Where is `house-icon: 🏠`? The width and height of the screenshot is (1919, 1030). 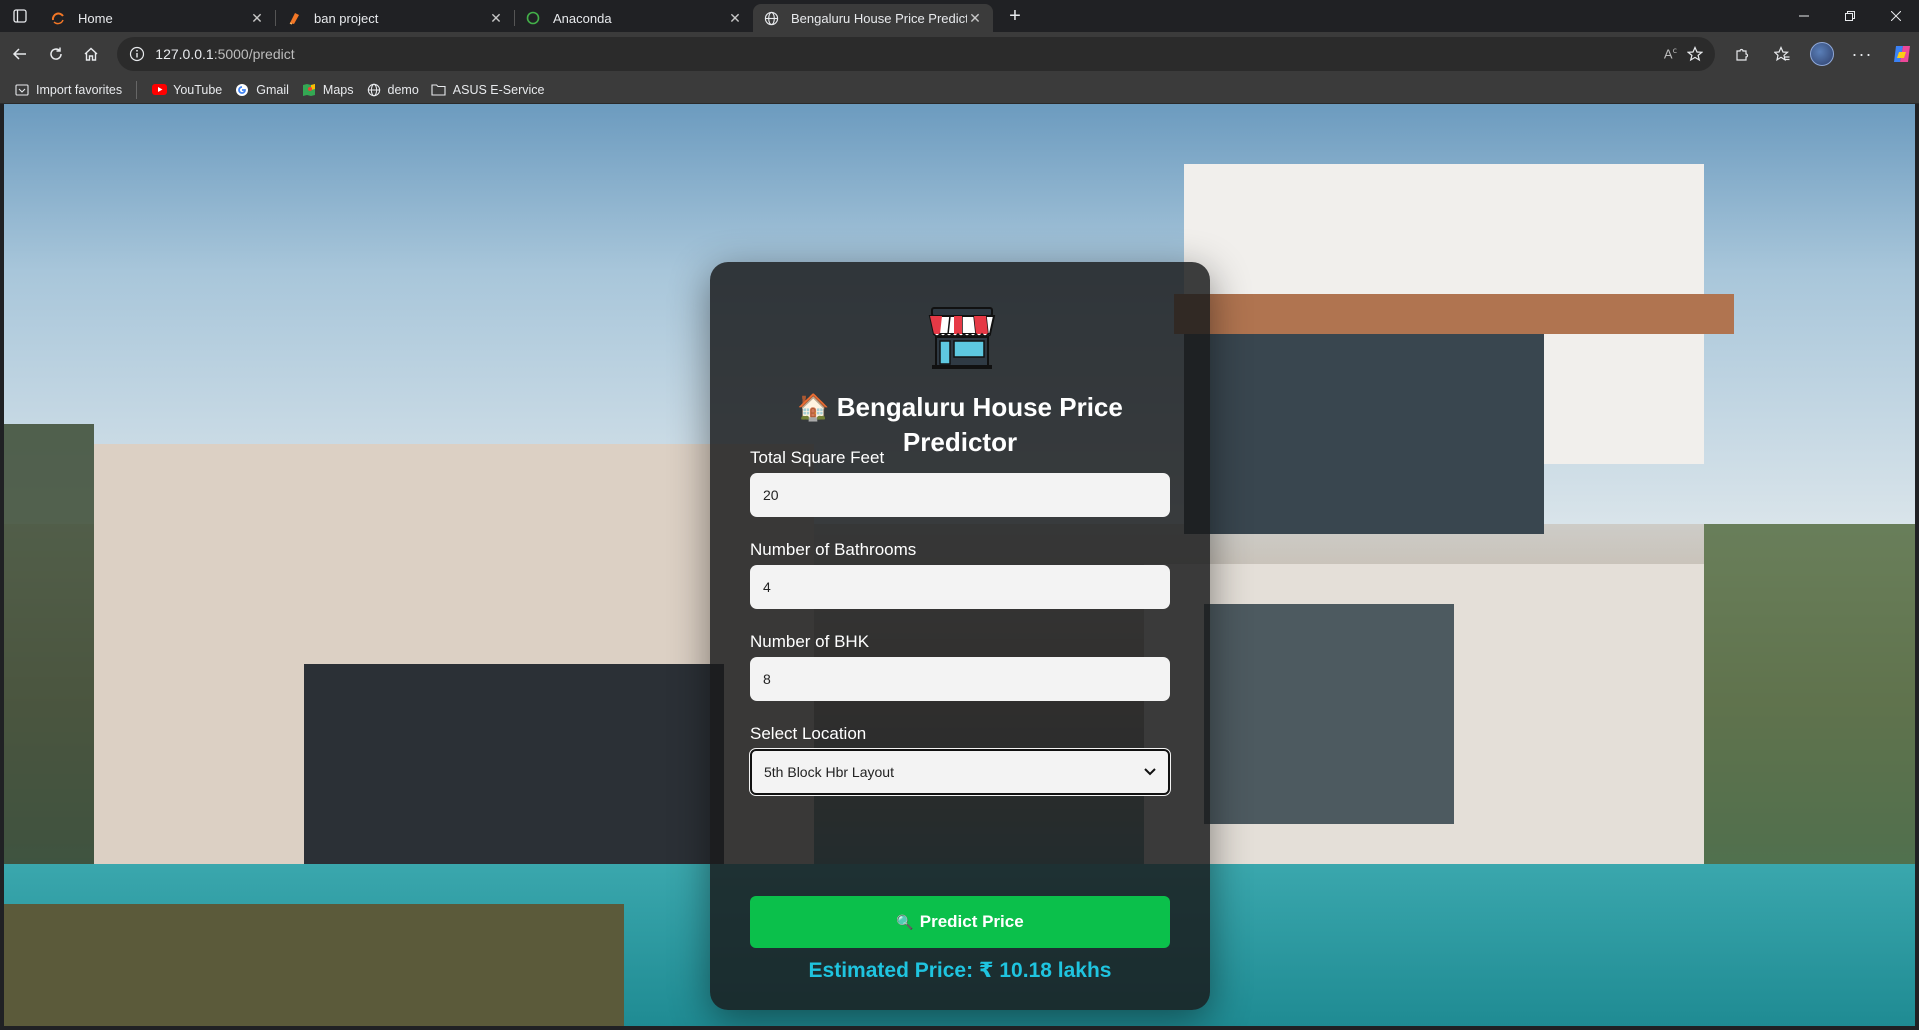 house-icon: 🏠 is located at coordinates (813, 407).